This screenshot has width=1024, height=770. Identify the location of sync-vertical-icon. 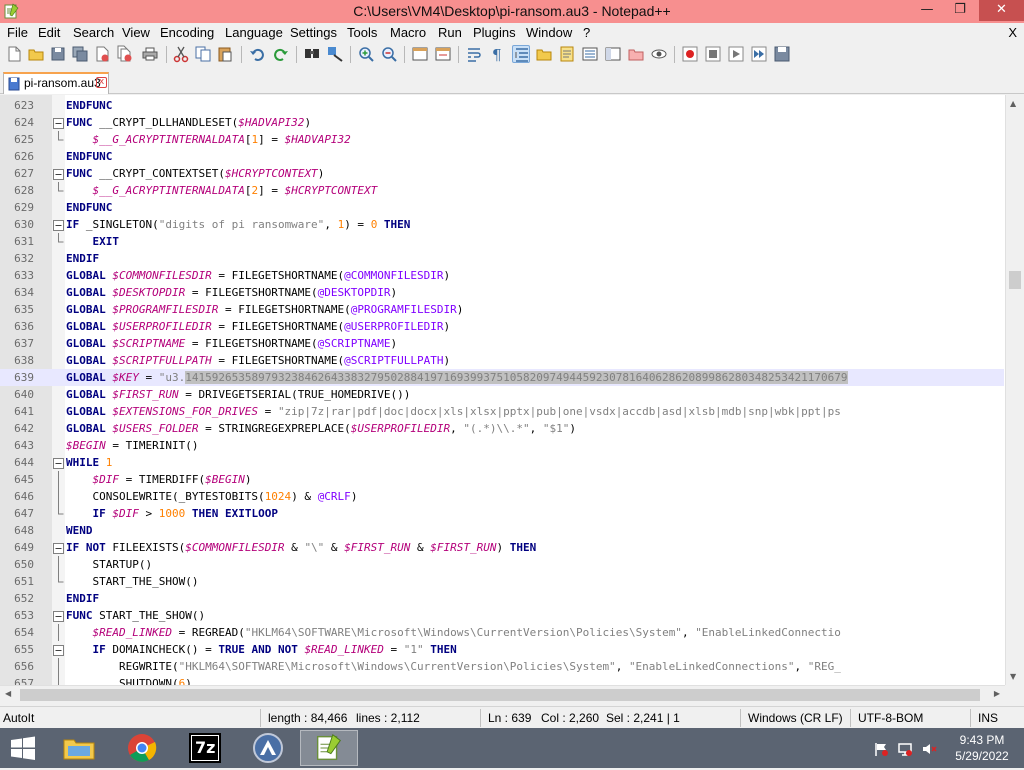
(420, 54).